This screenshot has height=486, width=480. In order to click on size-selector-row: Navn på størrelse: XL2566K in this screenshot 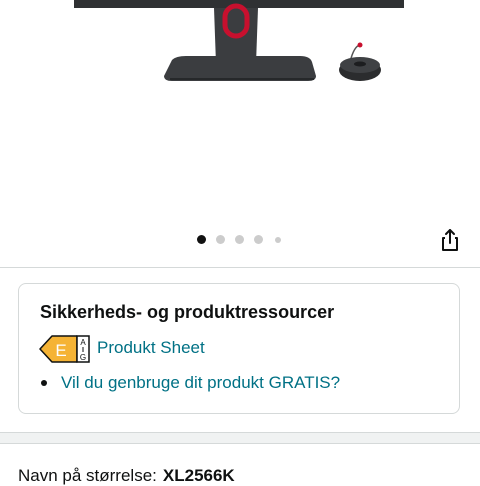, I will do `click(126, 476)`.